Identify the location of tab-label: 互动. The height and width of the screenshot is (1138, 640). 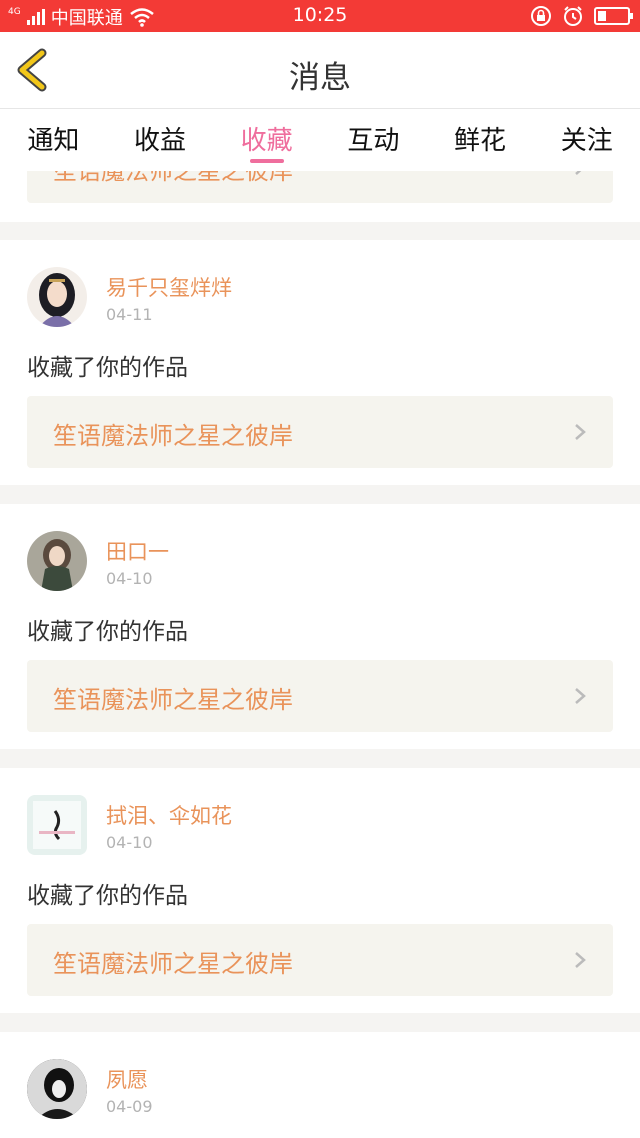
(373, 141).